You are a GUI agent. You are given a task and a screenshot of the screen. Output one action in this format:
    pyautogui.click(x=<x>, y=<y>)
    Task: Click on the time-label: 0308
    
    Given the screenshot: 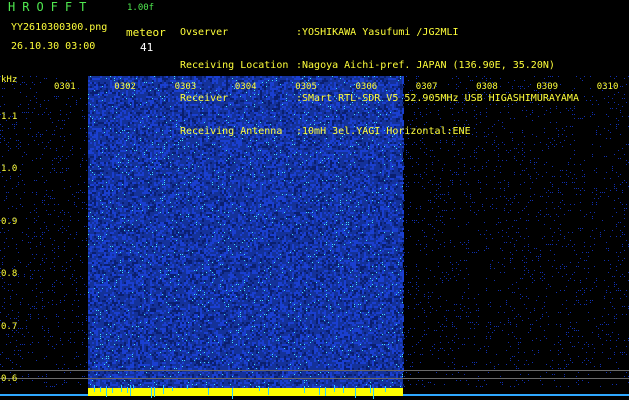 What is the action you would take?
    pyautogui.click(x=487, y=87)
    